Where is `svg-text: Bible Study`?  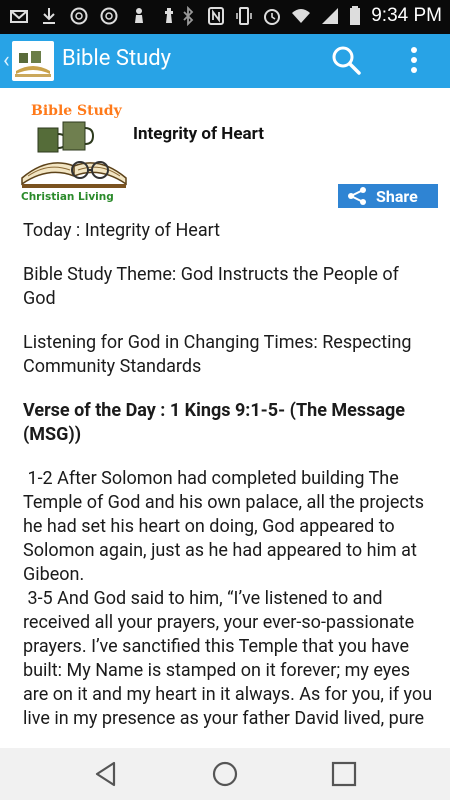 svg-text: Bible Study is located at coordinates (77, 111).